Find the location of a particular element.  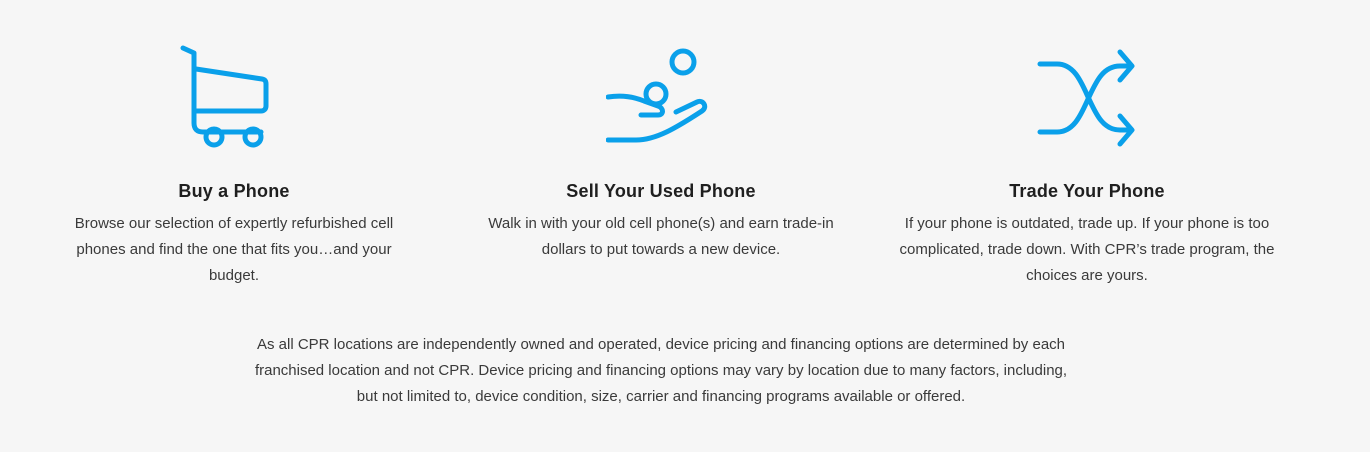

feature-title: Buy a Phone is located at coordinates (234, 191).